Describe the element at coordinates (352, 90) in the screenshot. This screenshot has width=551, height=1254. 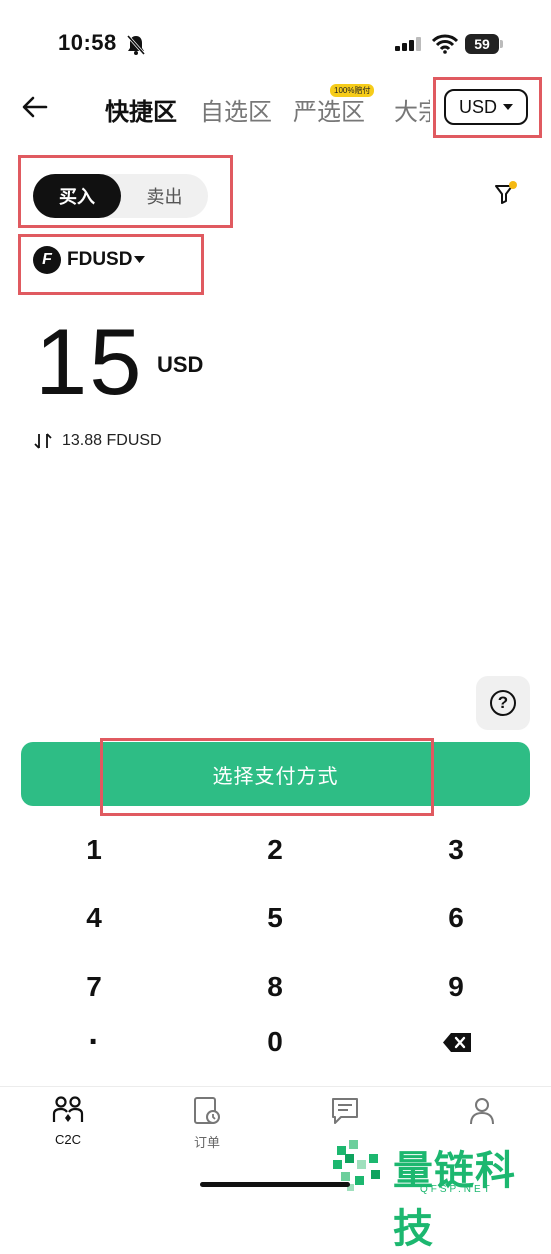
I see `compensation-tag: 100%赔付` at that location.